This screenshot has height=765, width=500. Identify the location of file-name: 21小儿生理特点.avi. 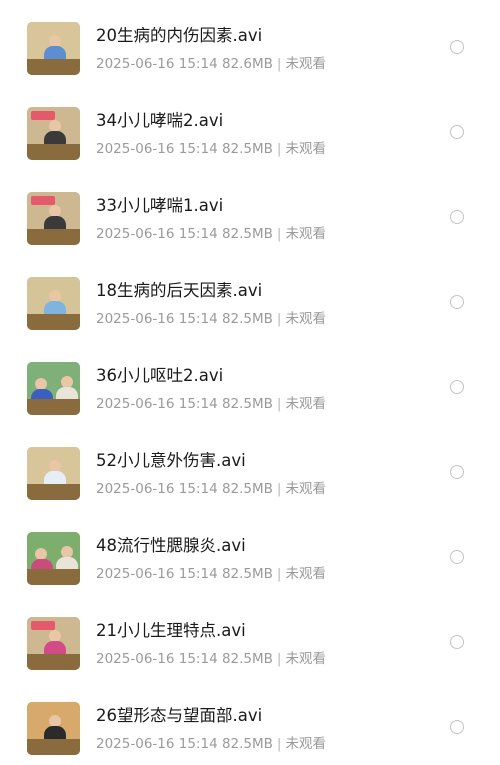
(171, 630).